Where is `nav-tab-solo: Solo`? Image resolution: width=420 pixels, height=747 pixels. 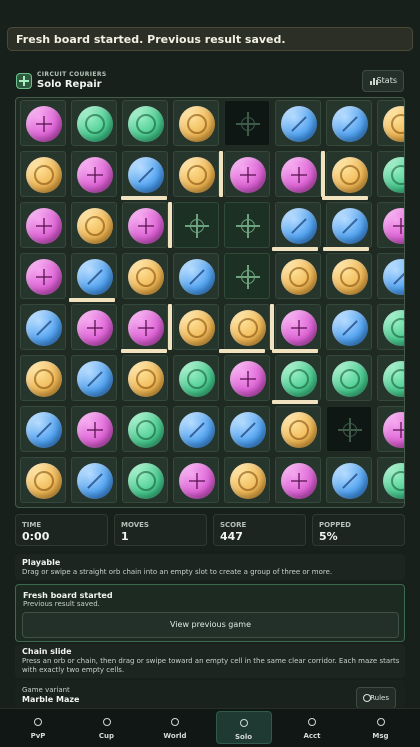
nav-tab-solo: Solo is located at coordinates (243, 727).